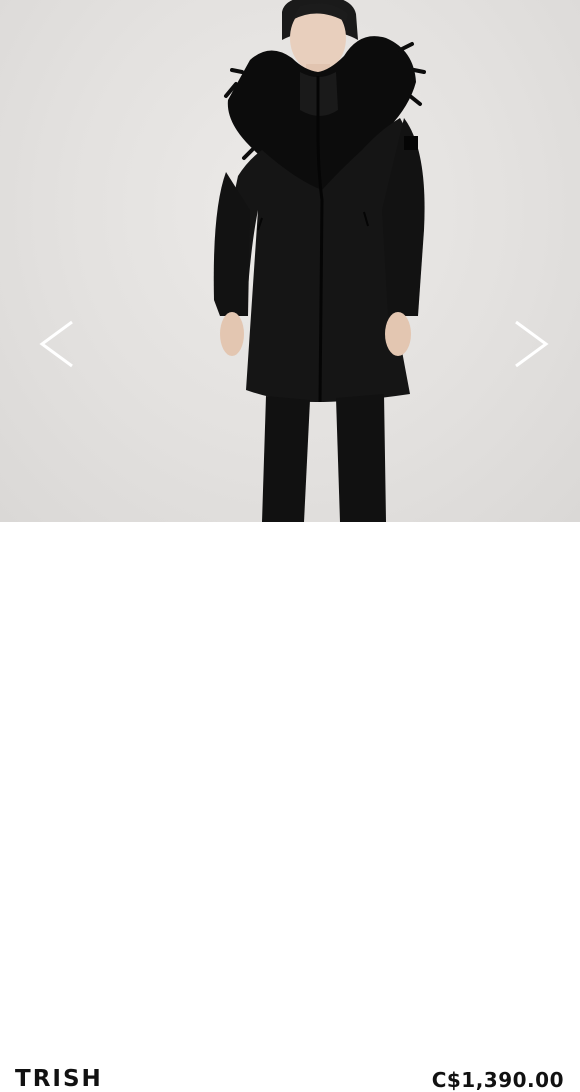  I want to click on chevron-left-icon, so click(56, 344).